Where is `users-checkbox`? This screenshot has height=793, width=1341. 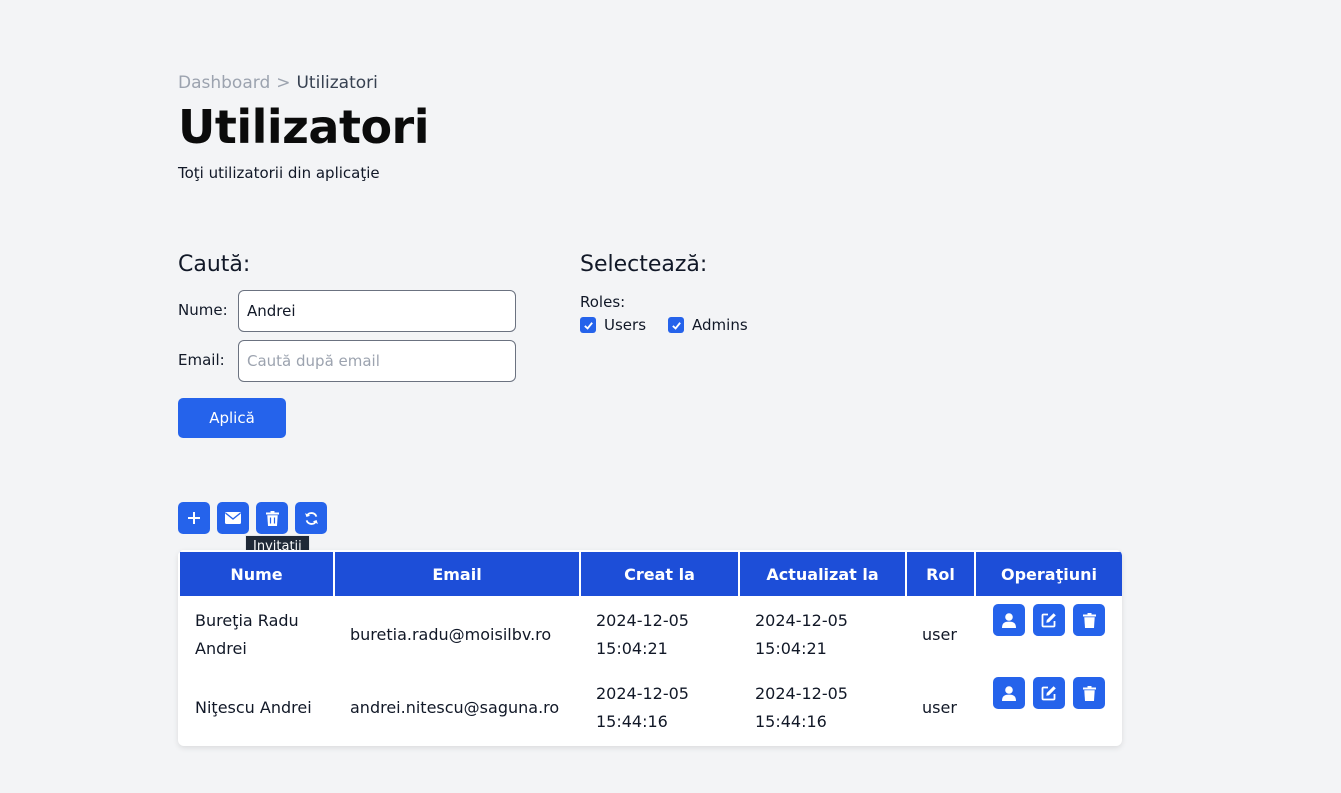
users-checkbox is located at coordinates (588, 325).